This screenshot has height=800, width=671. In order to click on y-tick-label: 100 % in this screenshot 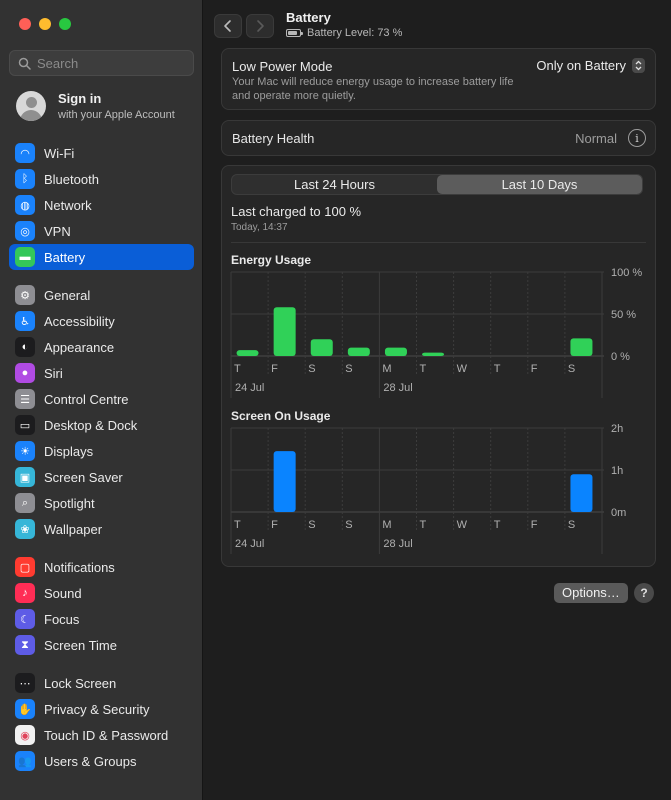, I will do `click(626, 273)`.